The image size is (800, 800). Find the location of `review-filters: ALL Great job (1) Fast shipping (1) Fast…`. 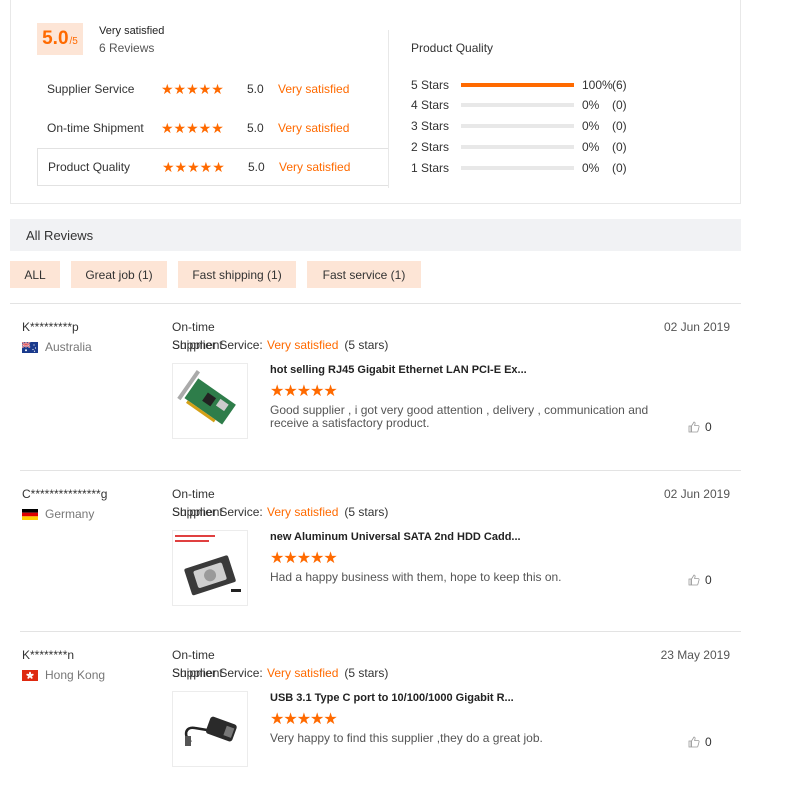

review-filters: ALL Great job (1) Fast shipping (1) Fast… is located at coordinates (221, 274).